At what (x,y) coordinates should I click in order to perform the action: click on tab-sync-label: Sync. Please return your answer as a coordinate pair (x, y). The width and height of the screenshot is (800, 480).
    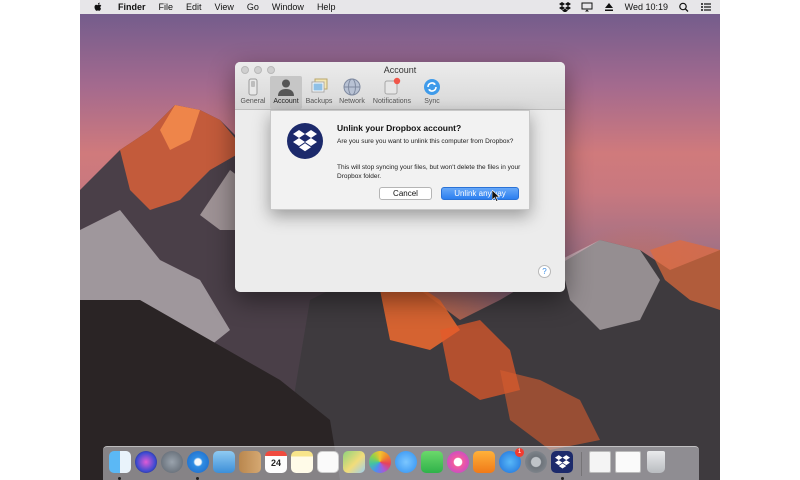
    Looking at the image, I should click on (432, 101).